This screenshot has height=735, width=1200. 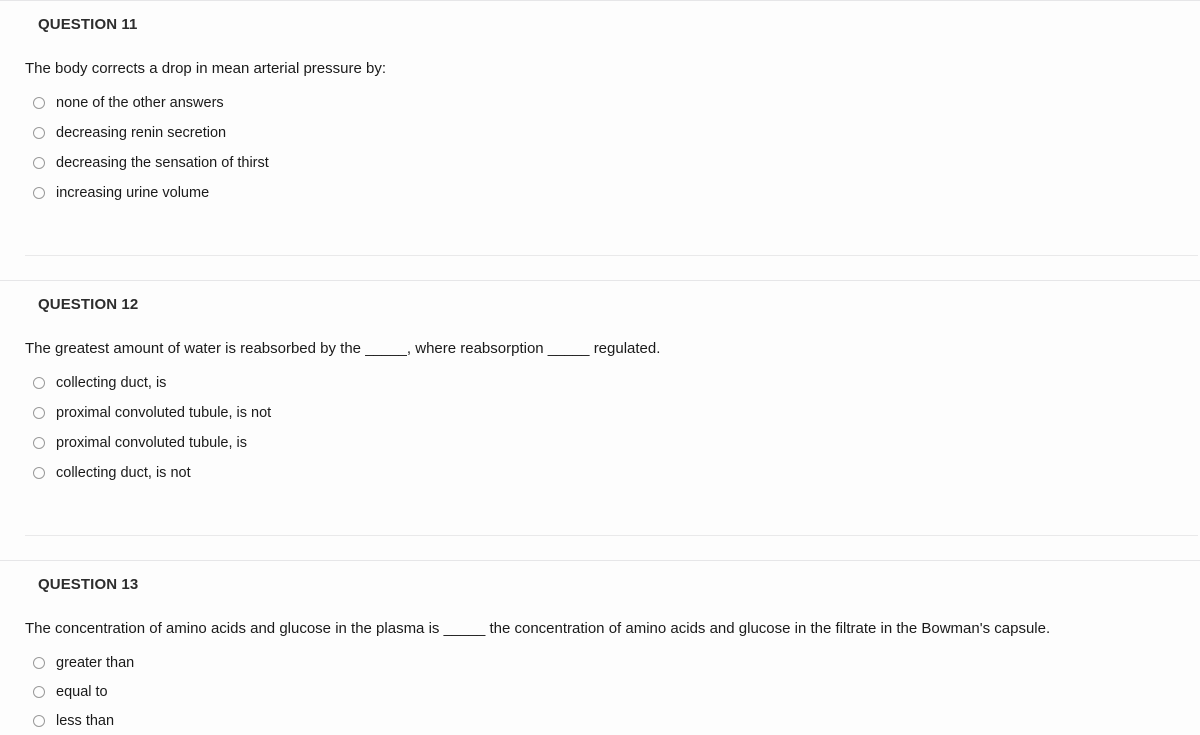 What do you see at coordinates (88, 24) in the screenshot?
I see `question-header-11: QUESTION 11` at bounding box center [88, 24].